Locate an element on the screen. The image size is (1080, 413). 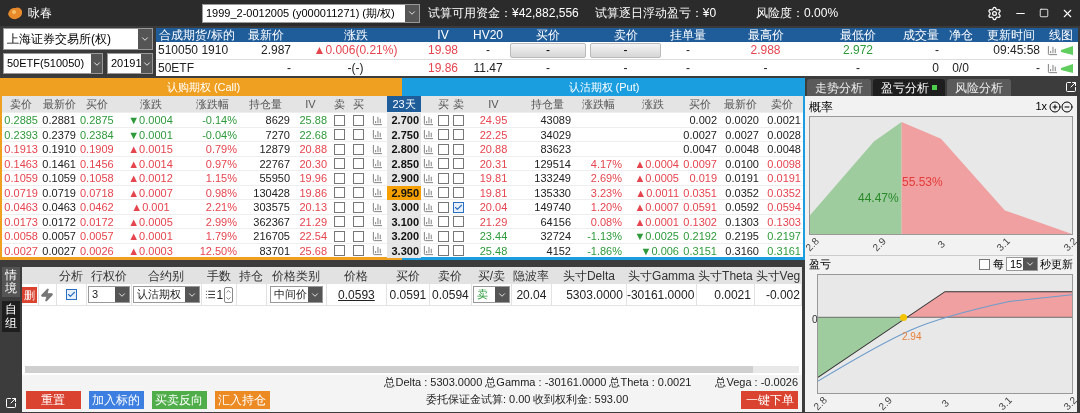
lightning-icon is located at coordinates (47, 294).